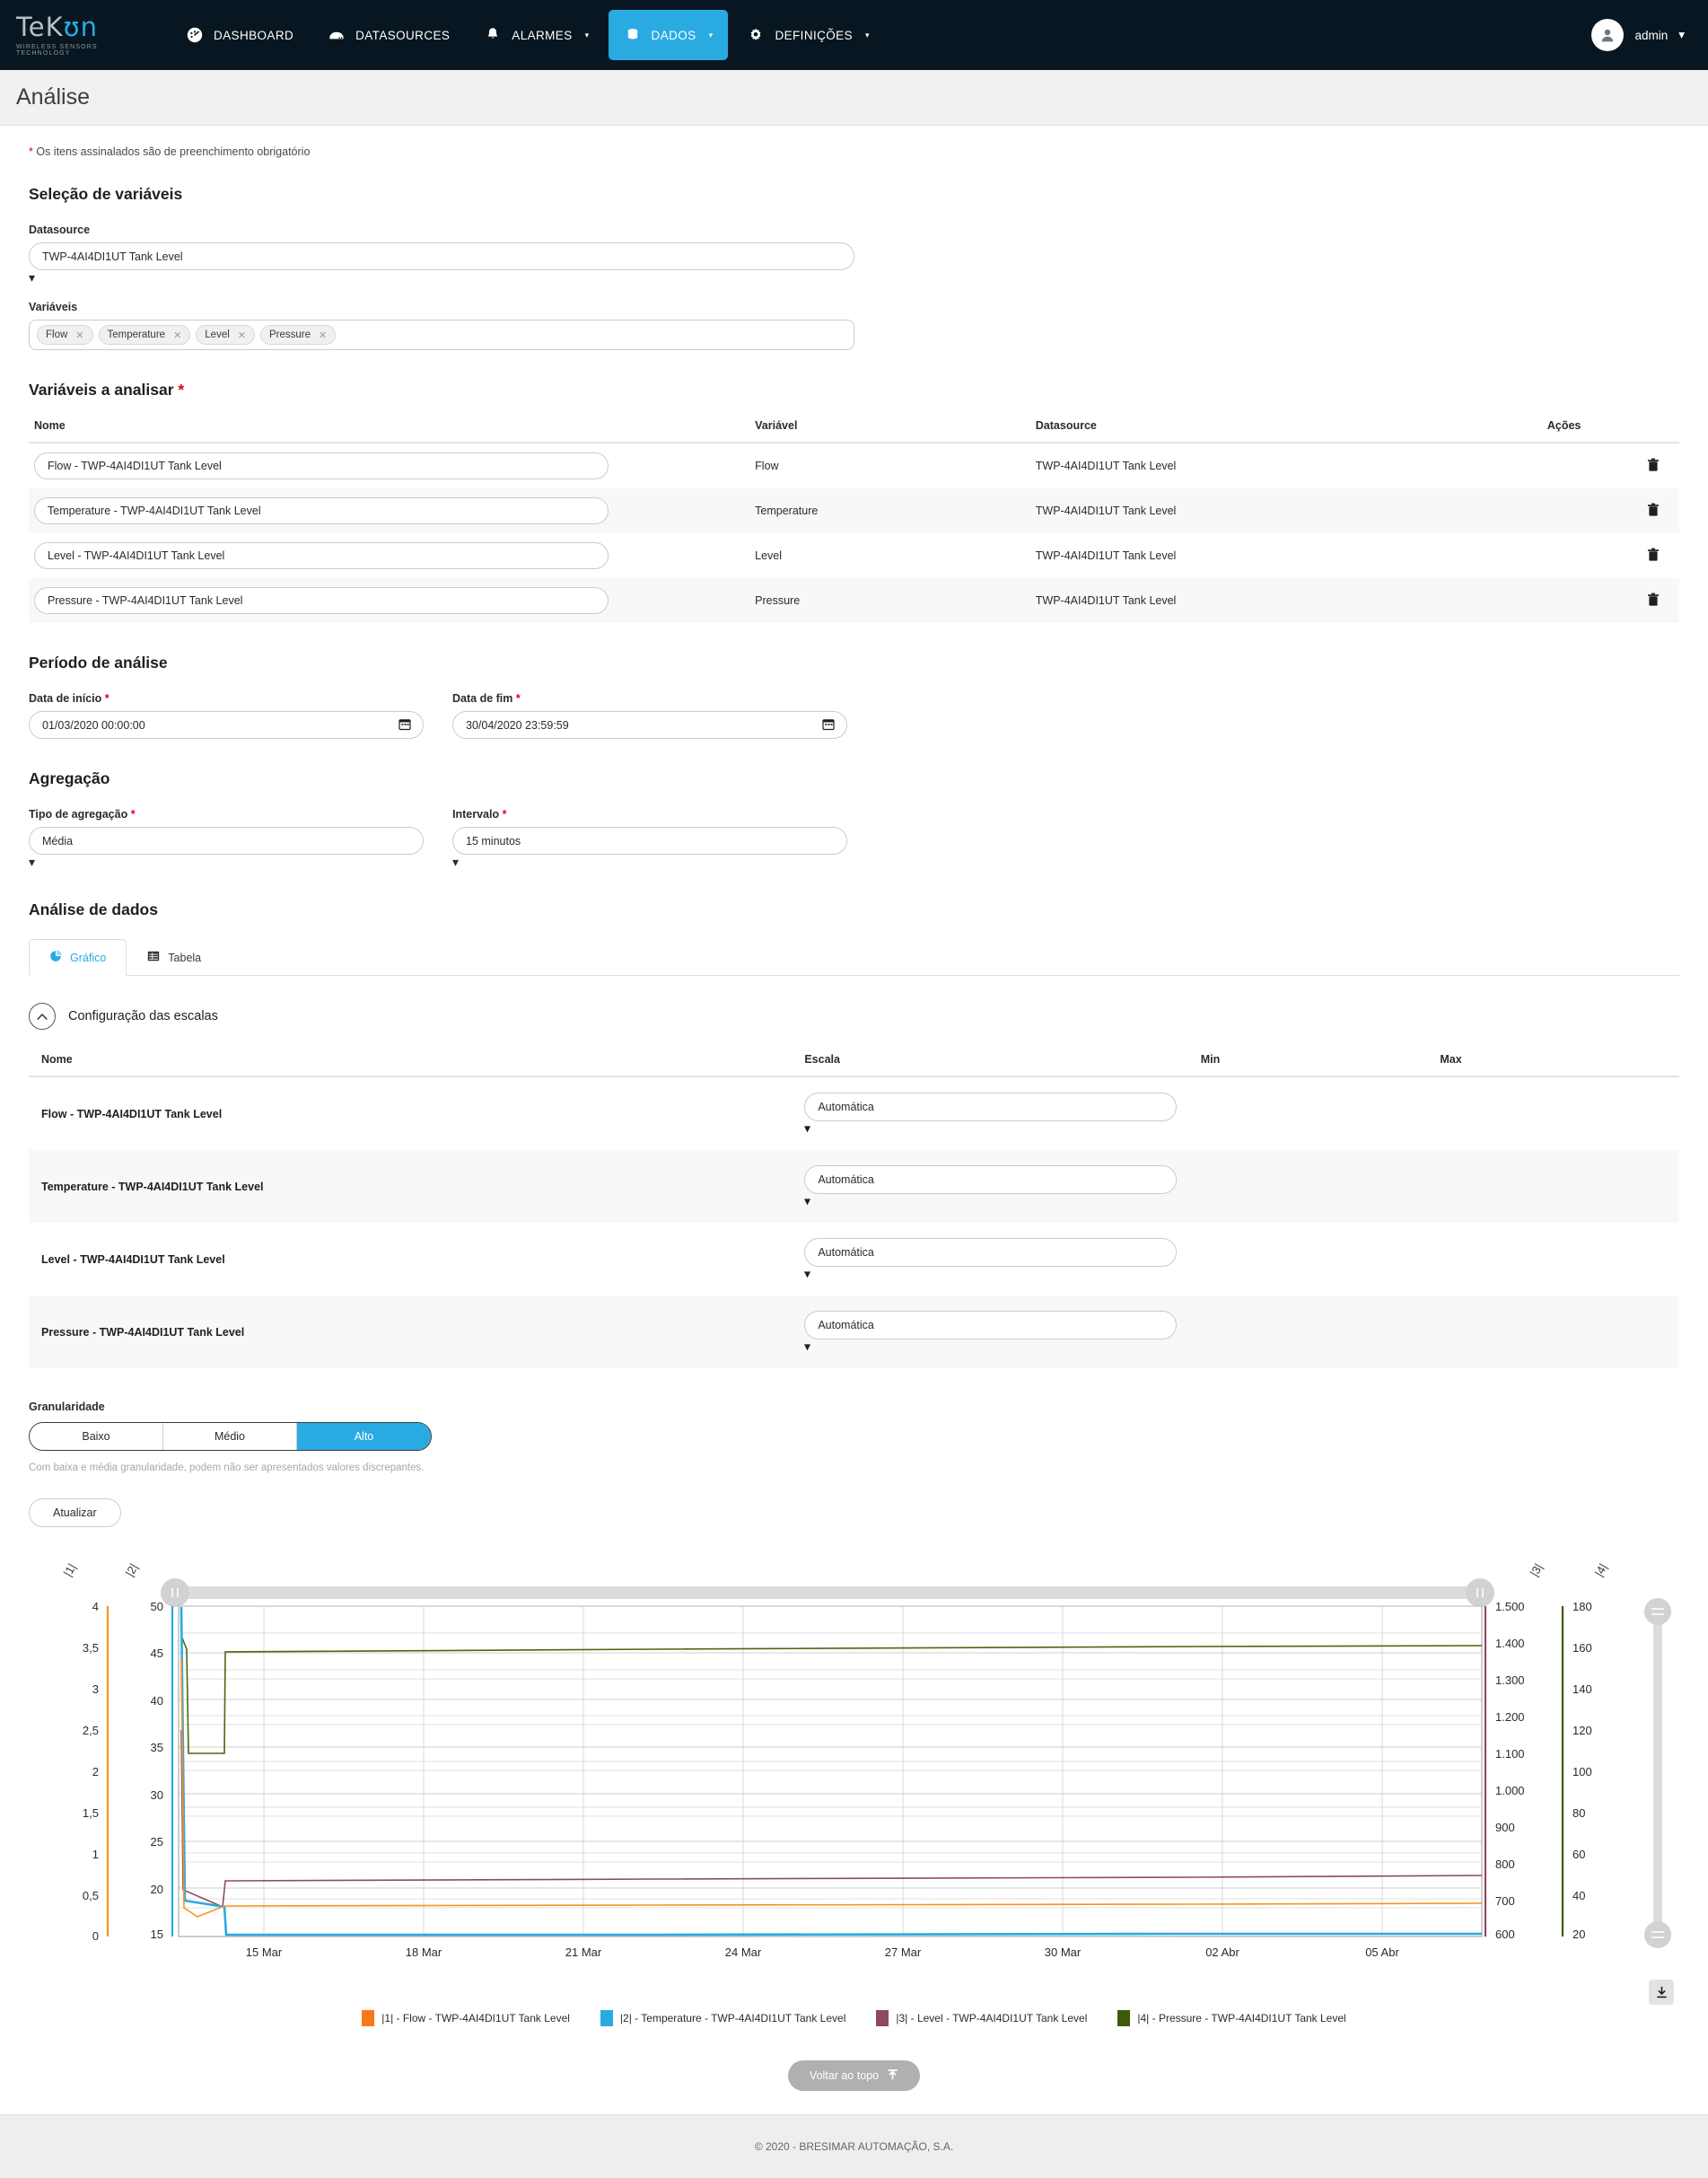  Describe the element at coordinates (1382, 1952) in the screenshot. I see `x-tick-7: 05 Abr` at that location.